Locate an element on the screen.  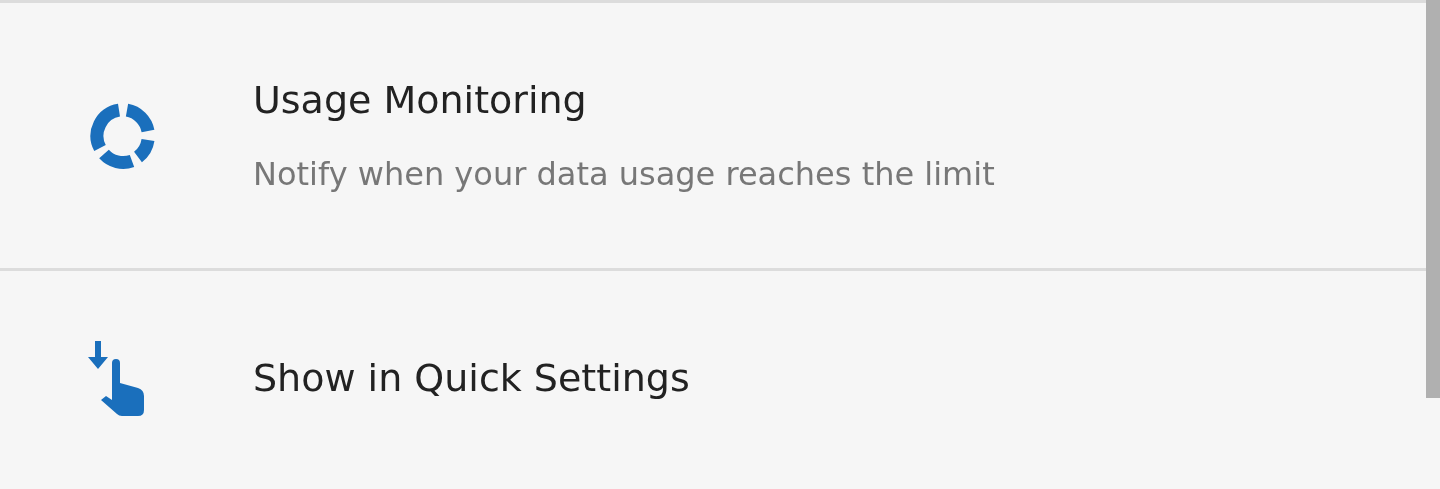
setting-title: Show in Quick Settings is located at coordinates (471, 378).